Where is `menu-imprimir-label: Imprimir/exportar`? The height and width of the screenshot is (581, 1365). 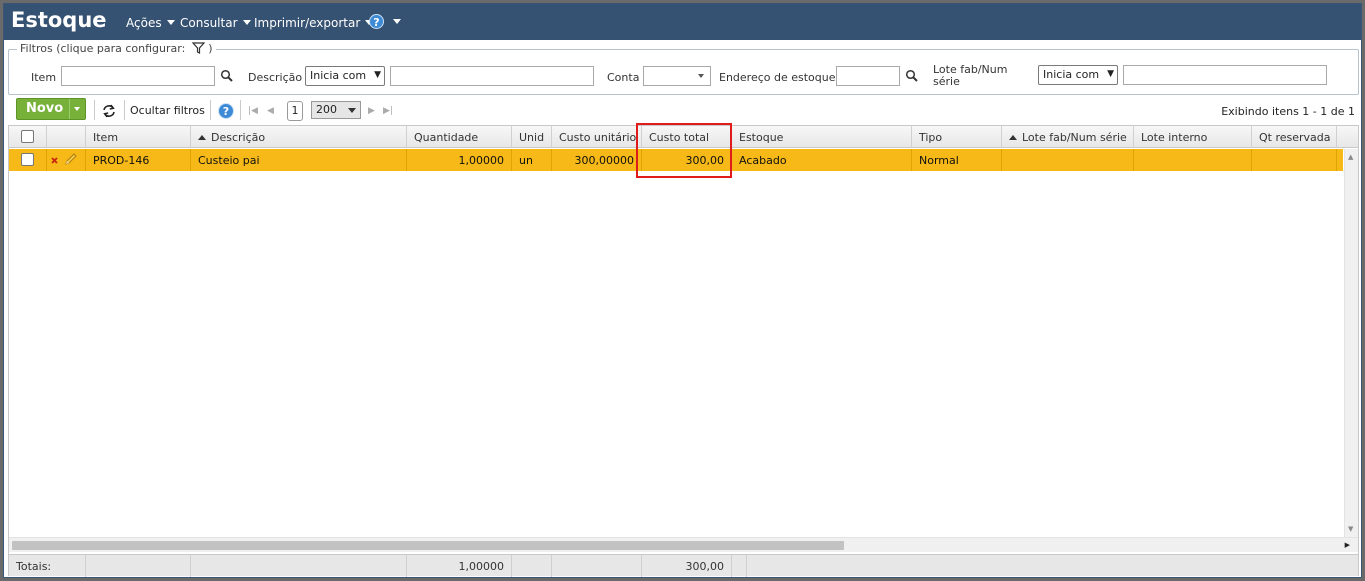 menu-imprimir-label: Imprimir/exportar is located at coordinates (307, 23).